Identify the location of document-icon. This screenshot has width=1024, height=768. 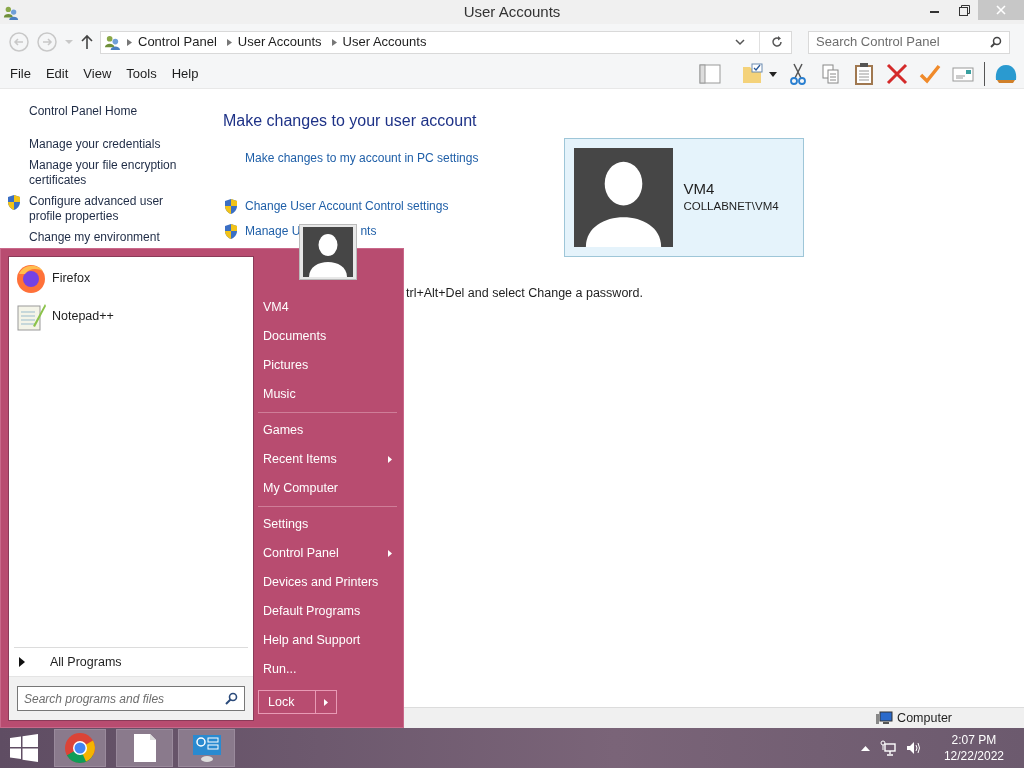
(144, 748).